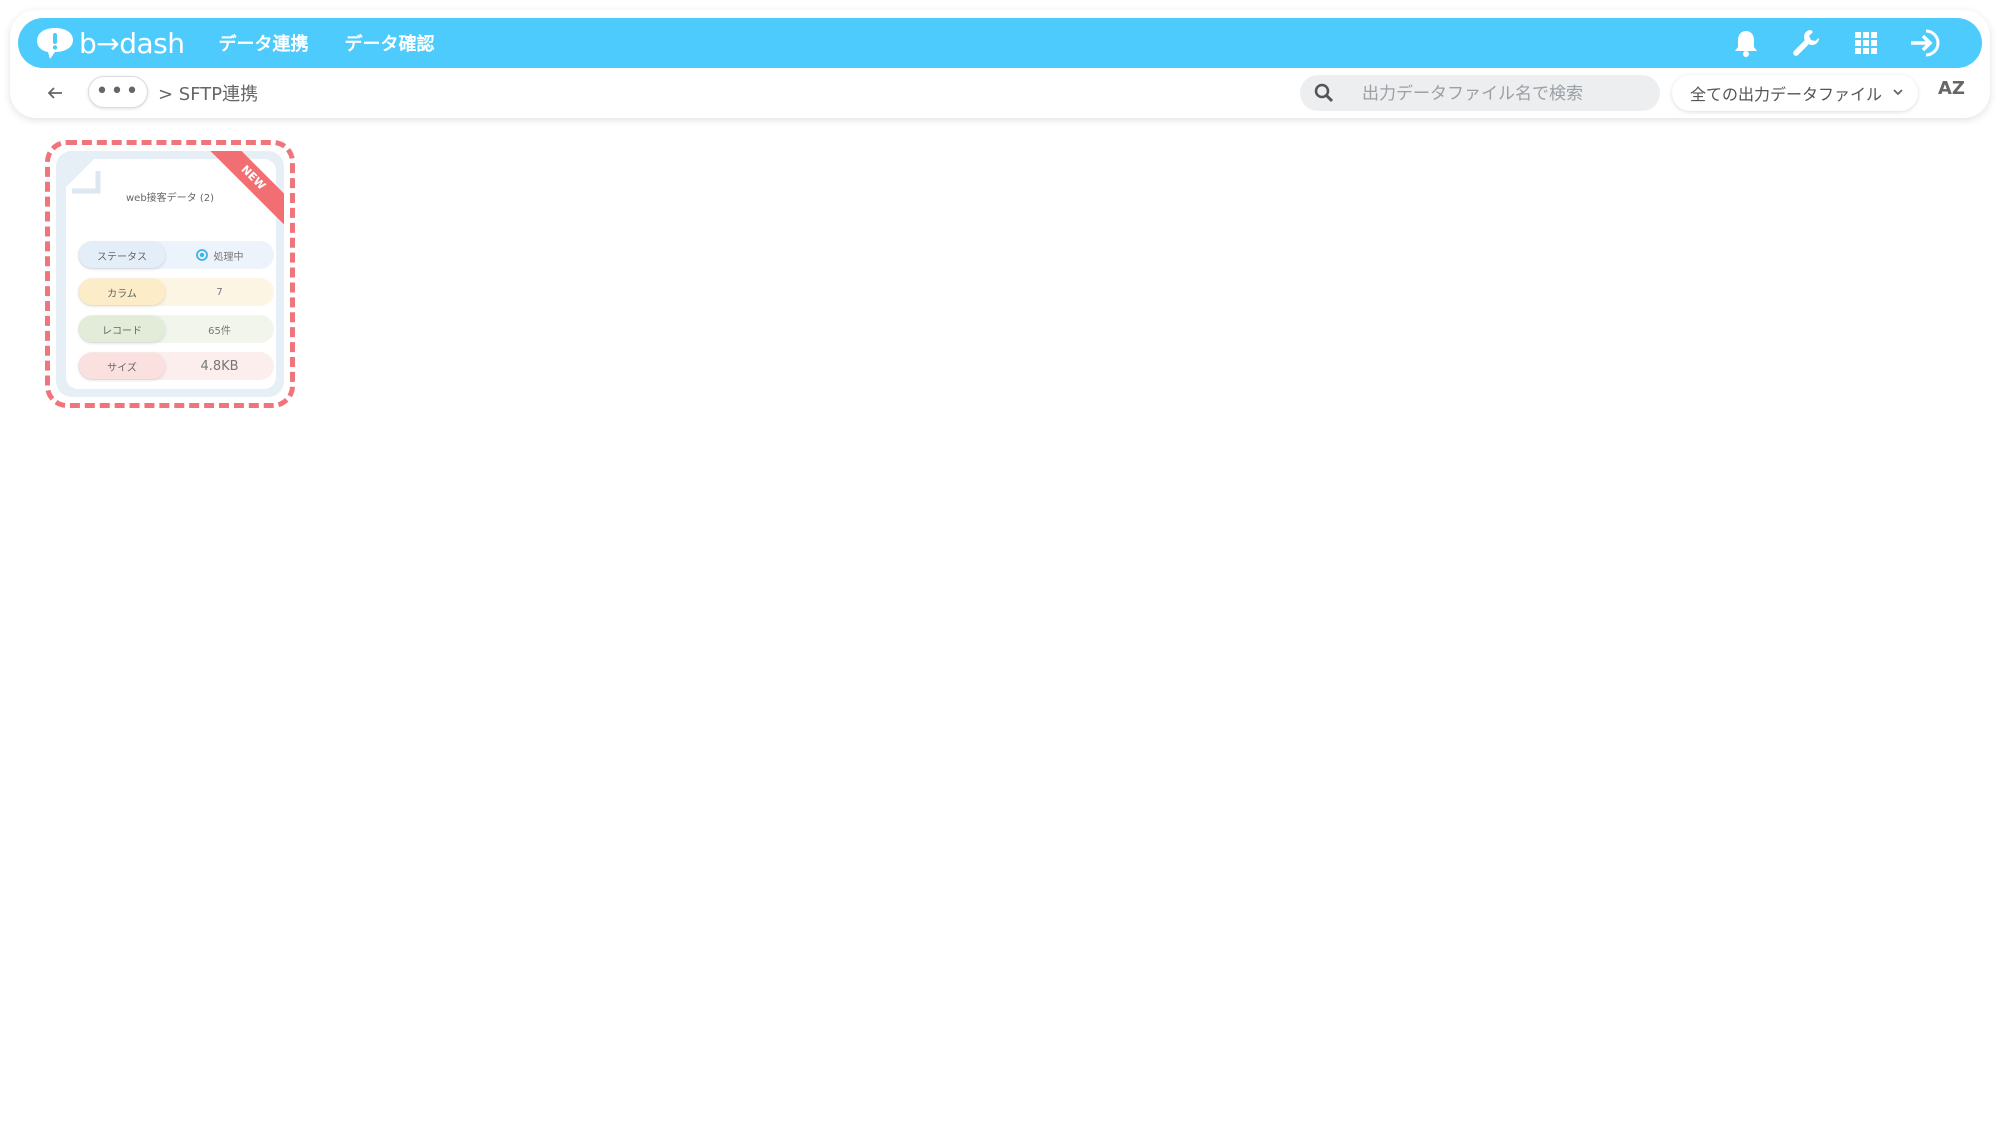  I want to click on apps-button, so click(1866, 43).